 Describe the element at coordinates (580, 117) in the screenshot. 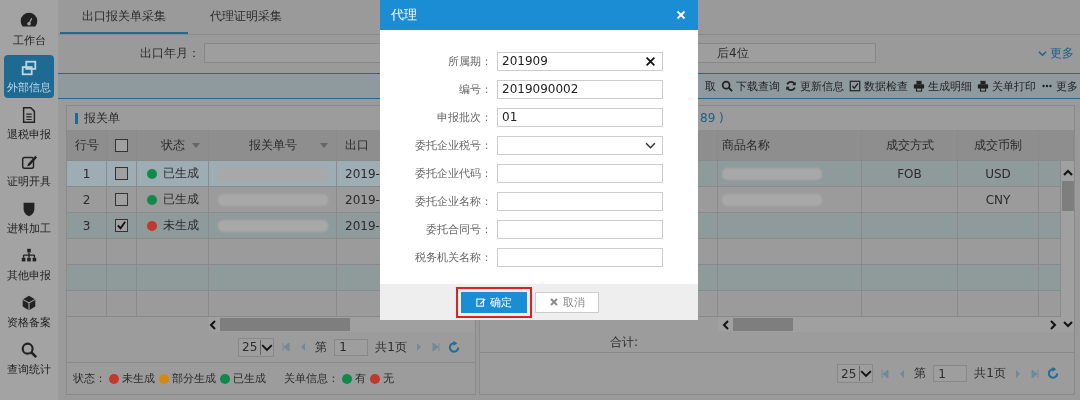

I see `input-field: 01` at that location.